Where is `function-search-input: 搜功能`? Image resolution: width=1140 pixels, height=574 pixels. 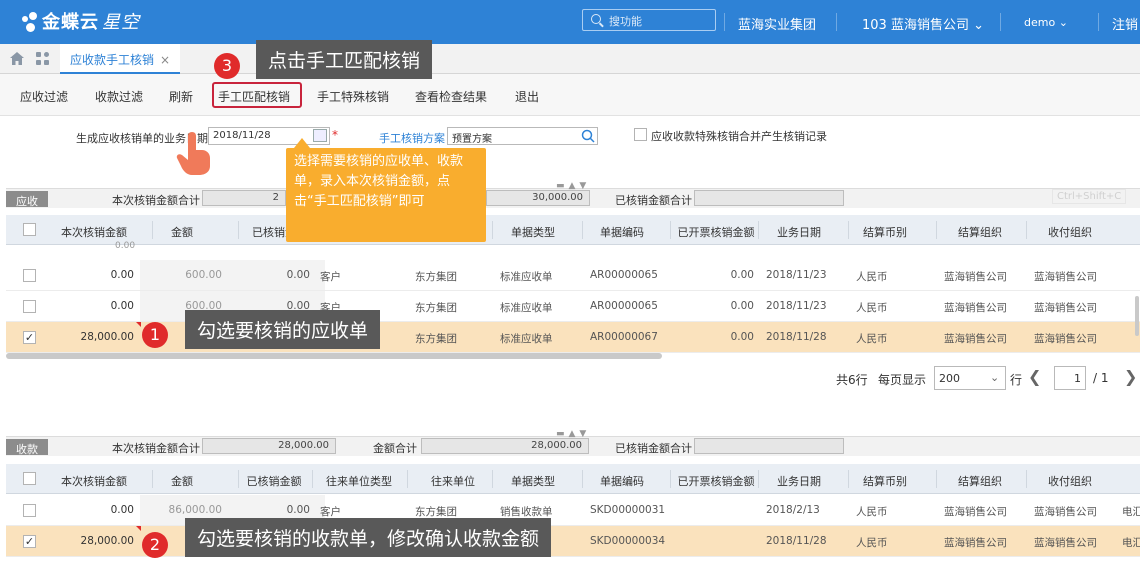 function-search-input: 搜功能 is located at coordinates (649, 20).